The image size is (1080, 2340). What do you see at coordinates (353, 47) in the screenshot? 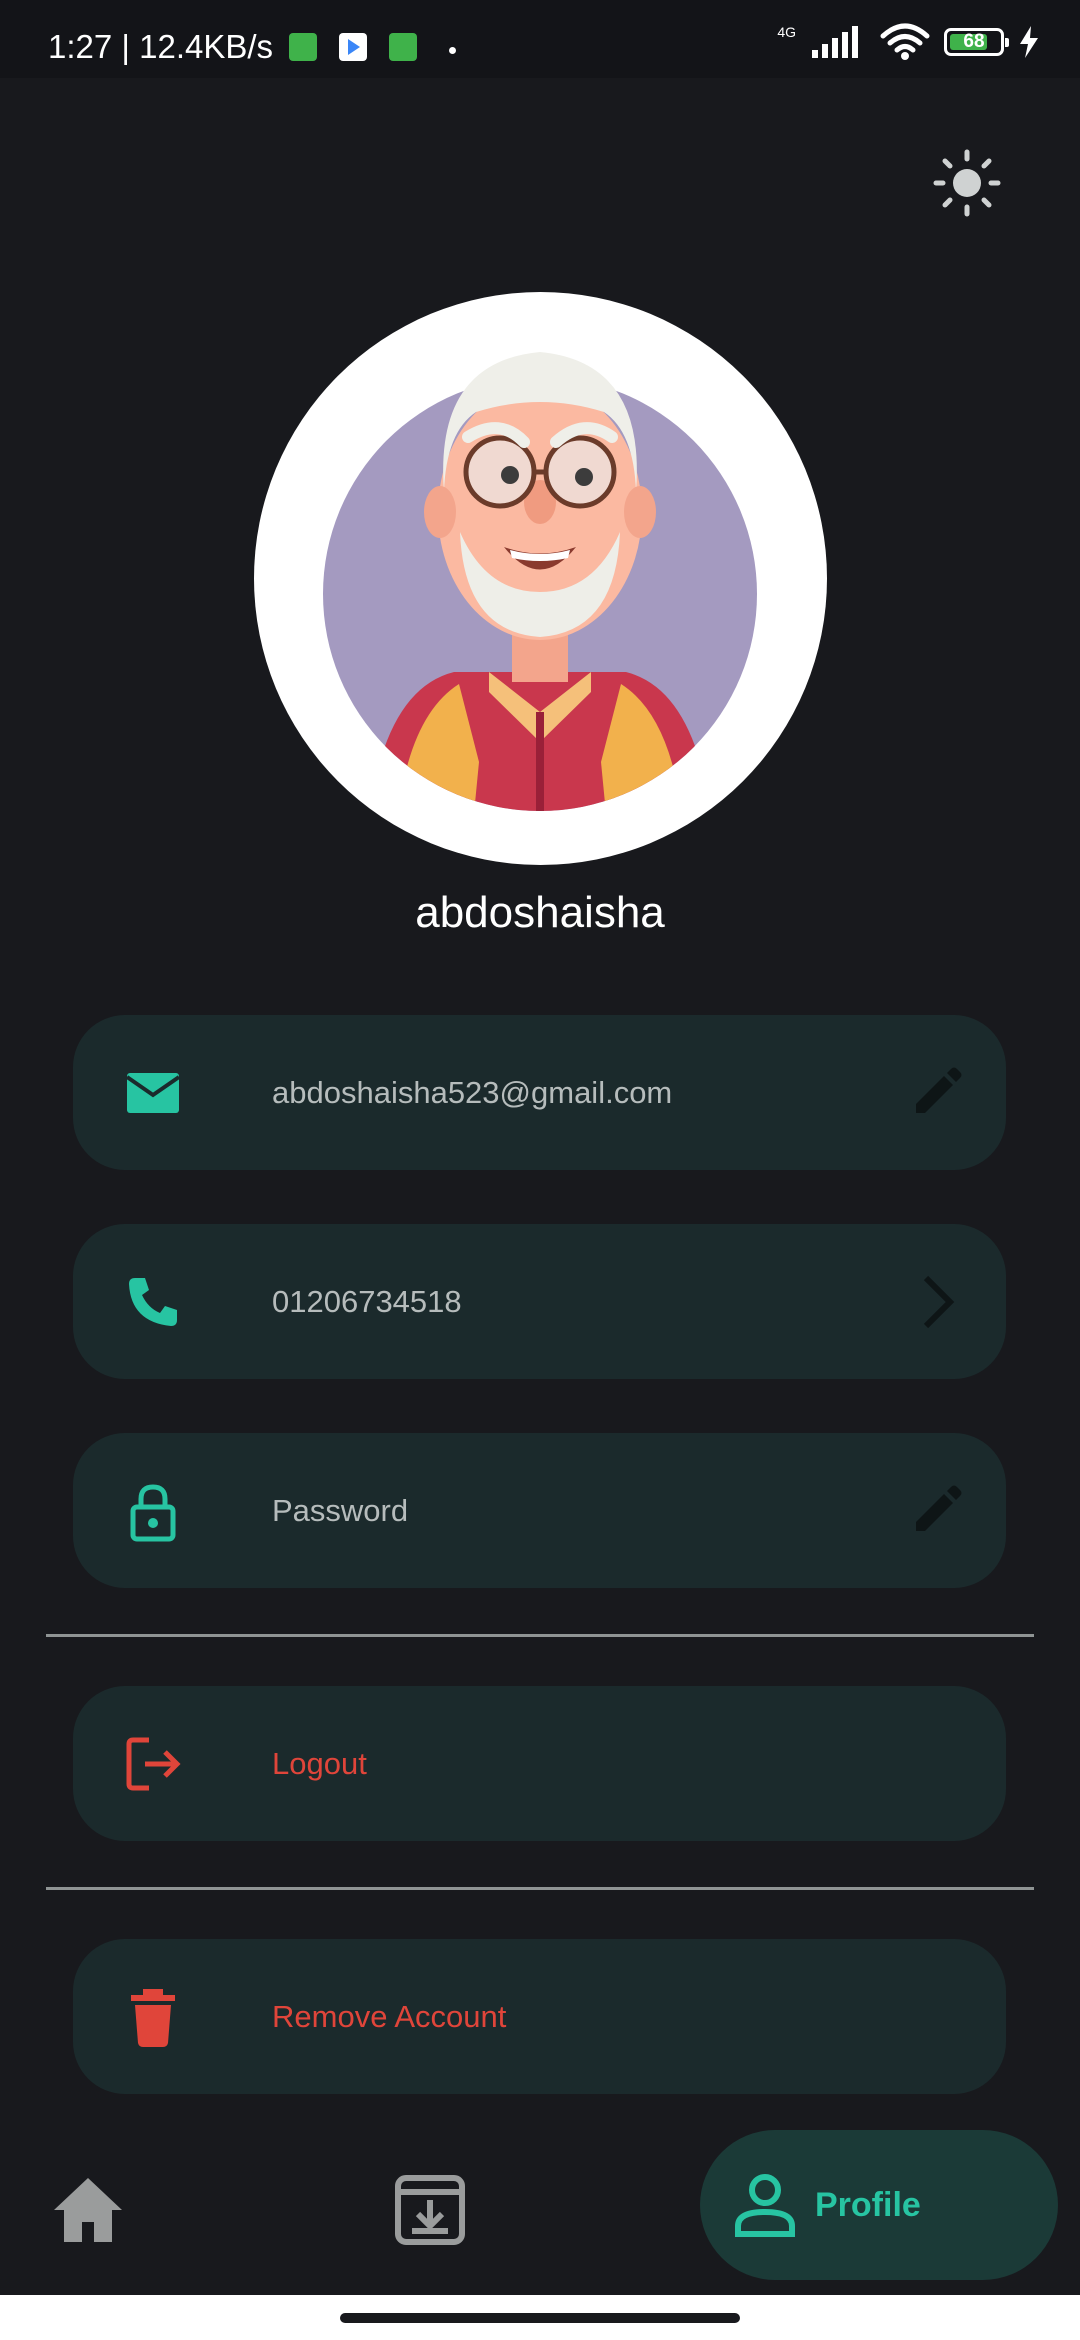
I see `play-store-icon` at bounding box center [353, 47].